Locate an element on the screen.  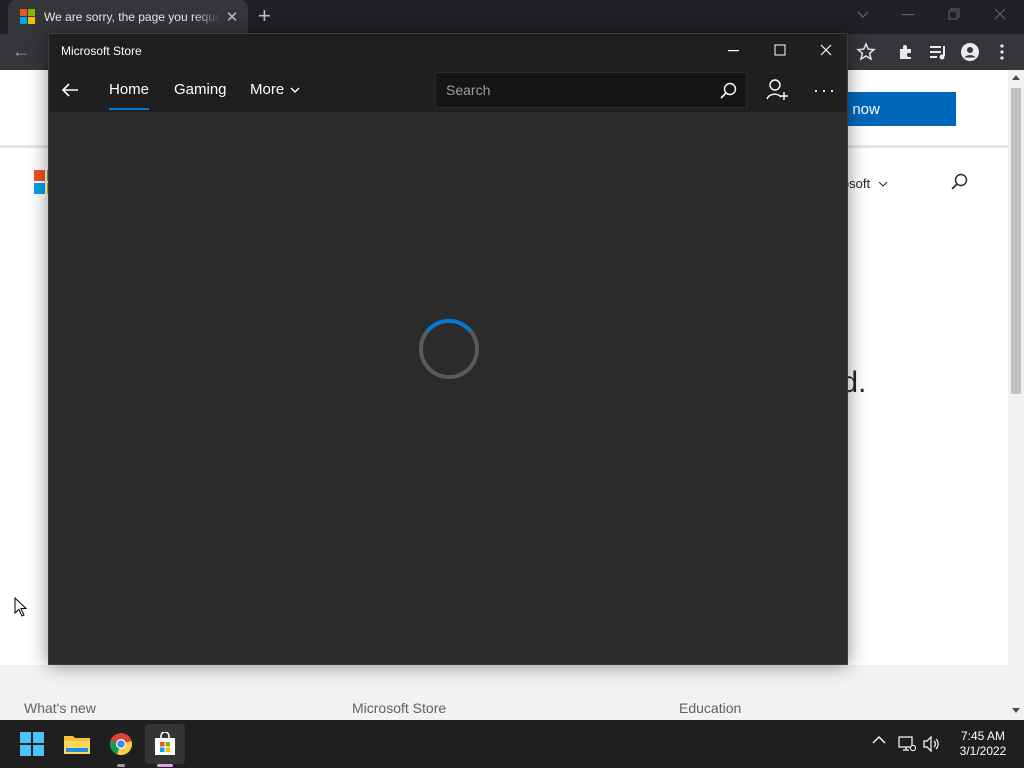
page-search-icon is located at coordinates (960, 182).